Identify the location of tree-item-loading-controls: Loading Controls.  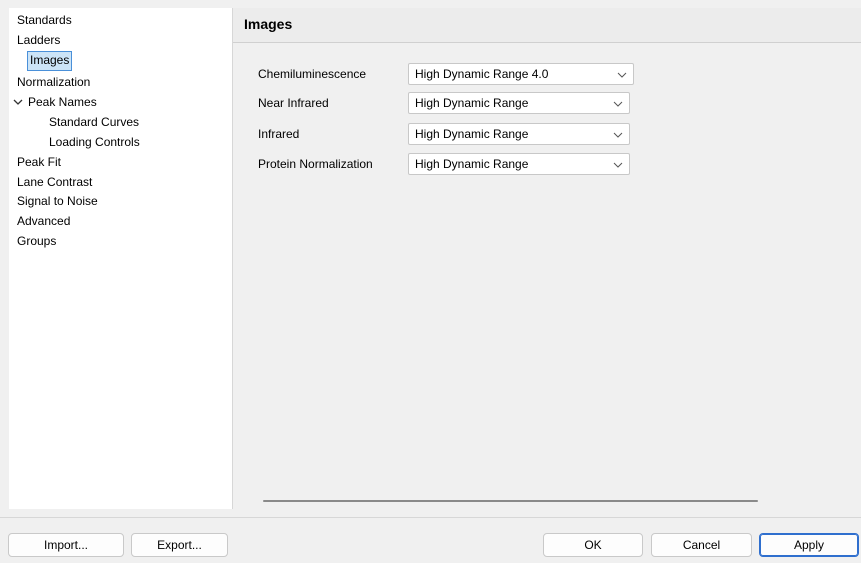
(94, 142).